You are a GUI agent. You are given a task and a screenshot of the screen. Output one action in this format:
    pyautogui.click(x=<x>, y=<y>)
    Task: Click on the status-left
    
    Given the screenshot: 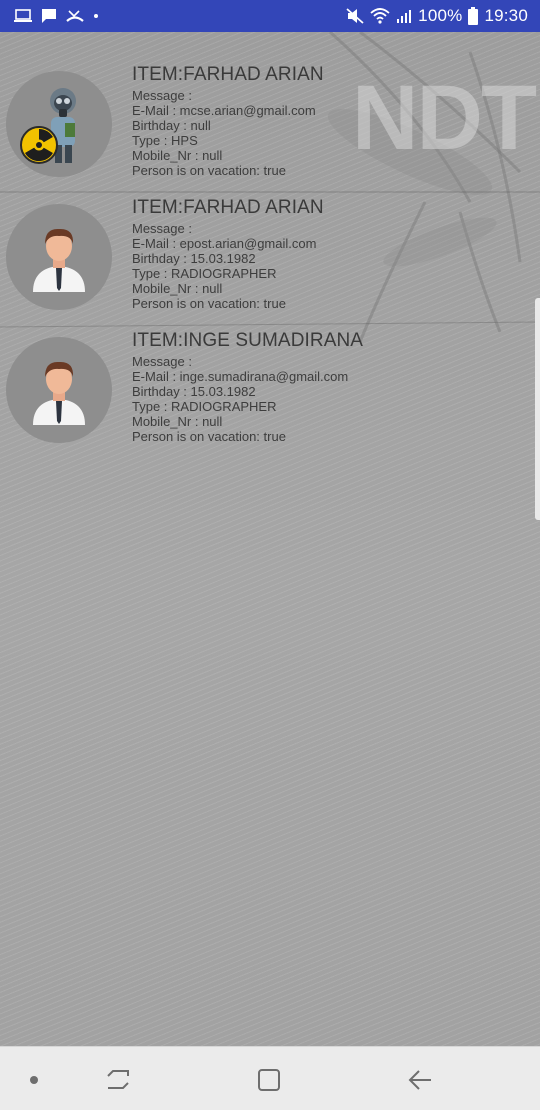 What is the action you would take?
    pyautogui.click(x=56, y=16)
    